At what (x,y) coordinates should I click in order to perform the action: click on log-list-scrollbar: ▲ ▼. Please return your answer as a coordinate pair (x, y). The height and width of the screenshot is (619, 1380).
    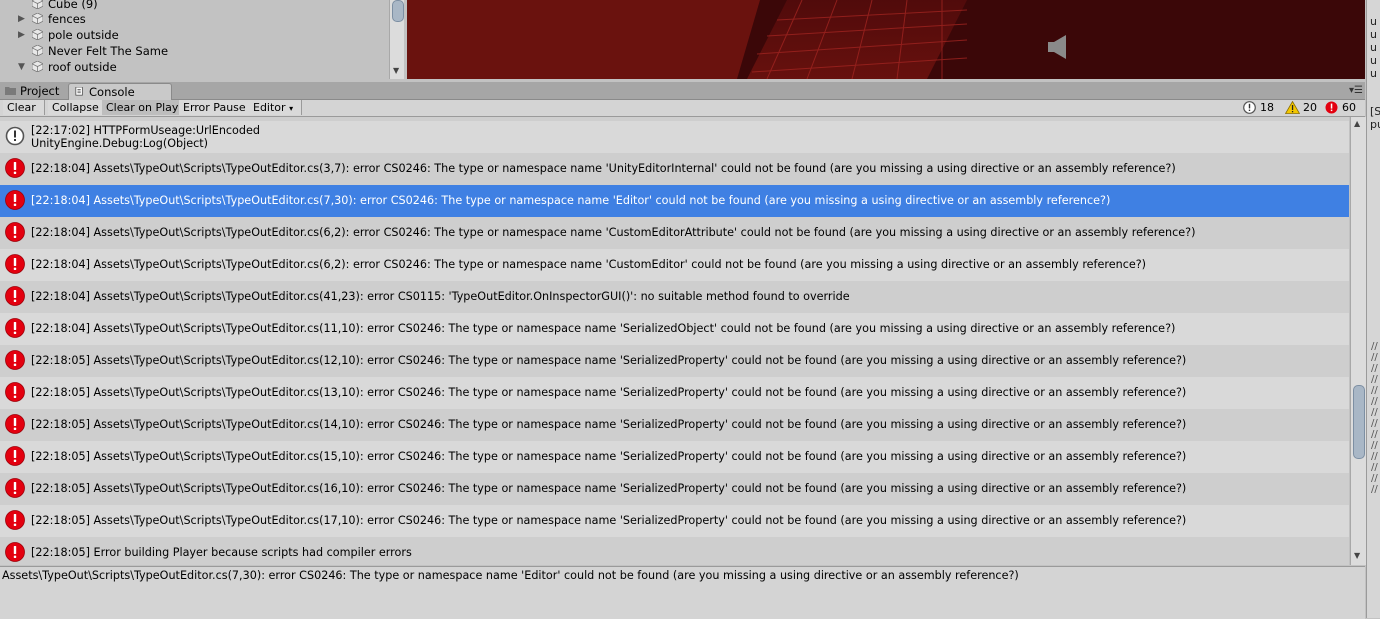
    Looking at the image, I should click on (1358, 341).